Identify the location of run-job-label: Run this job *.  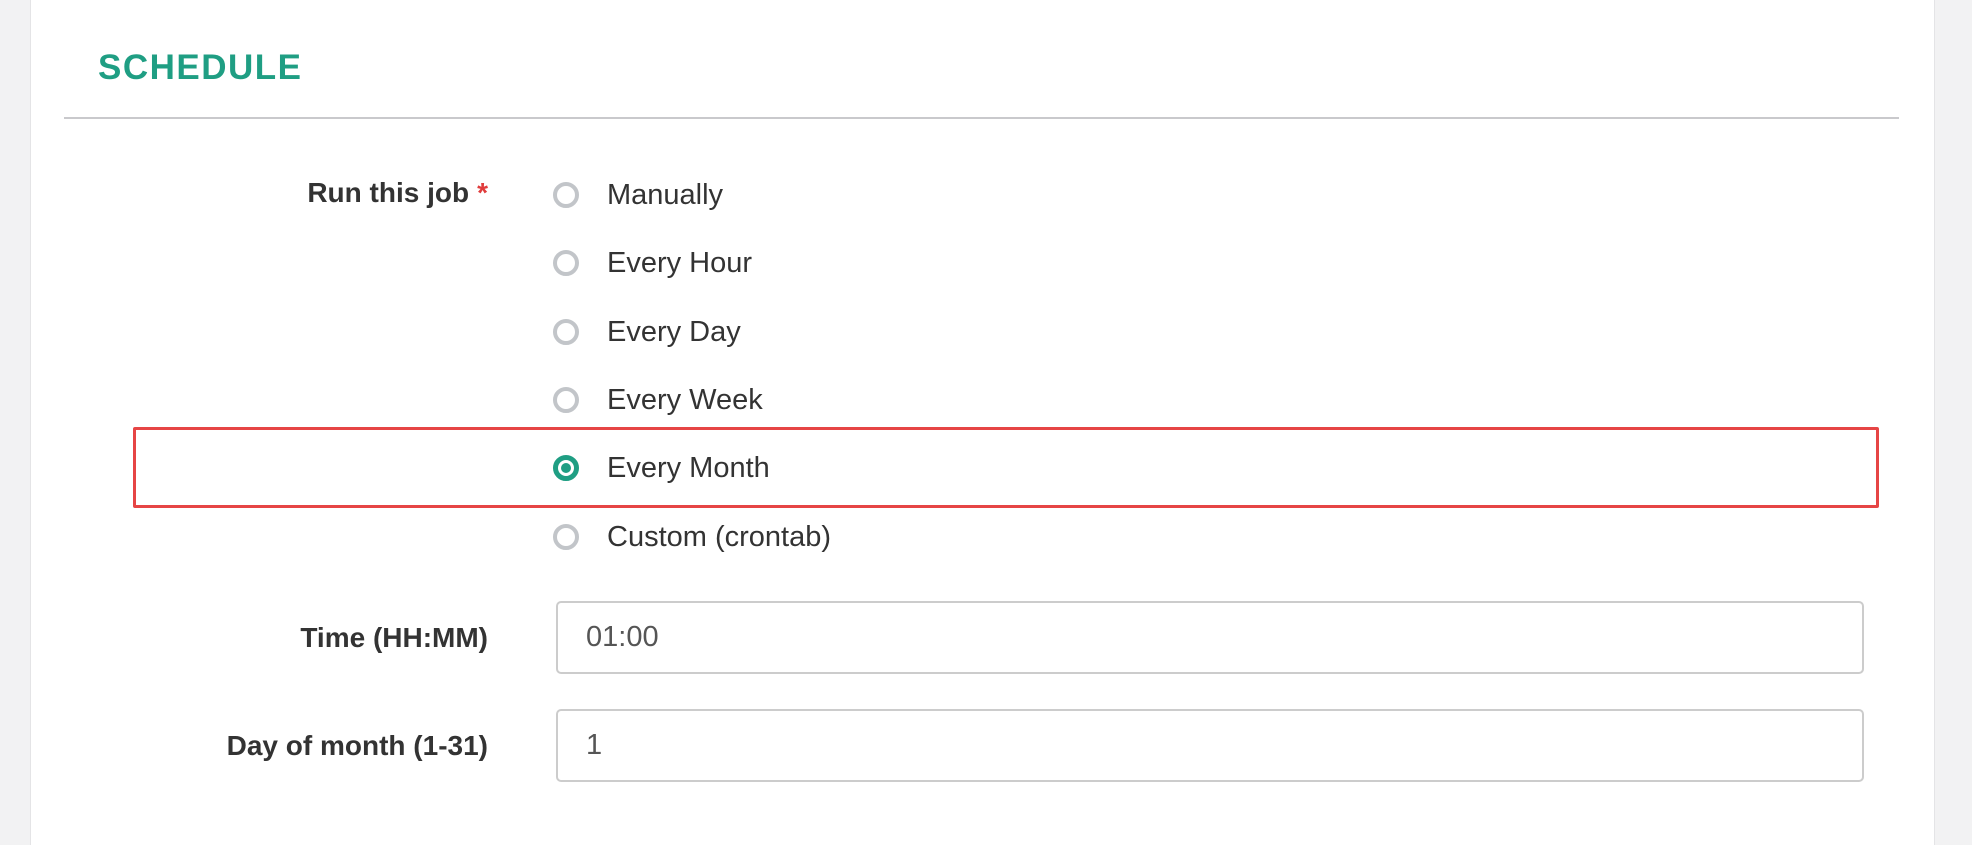
(397, 193).